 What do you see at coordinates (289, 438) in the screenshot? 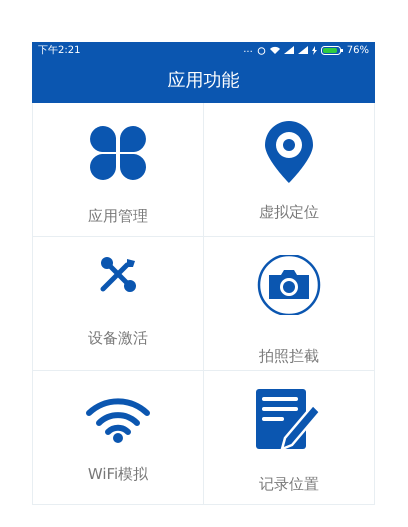
I see `feature-tile: 记录位置` at bounding box center [289, 438].